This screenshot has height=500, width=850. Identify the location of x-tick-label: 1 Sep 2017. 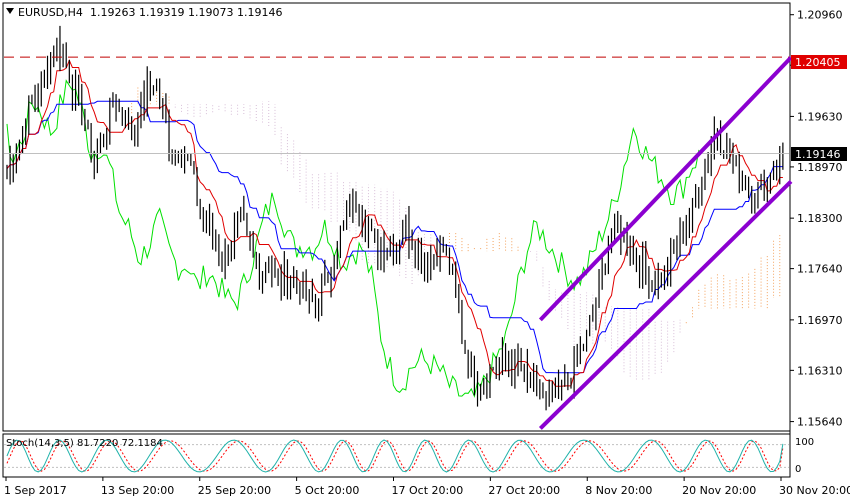
(35, 490).